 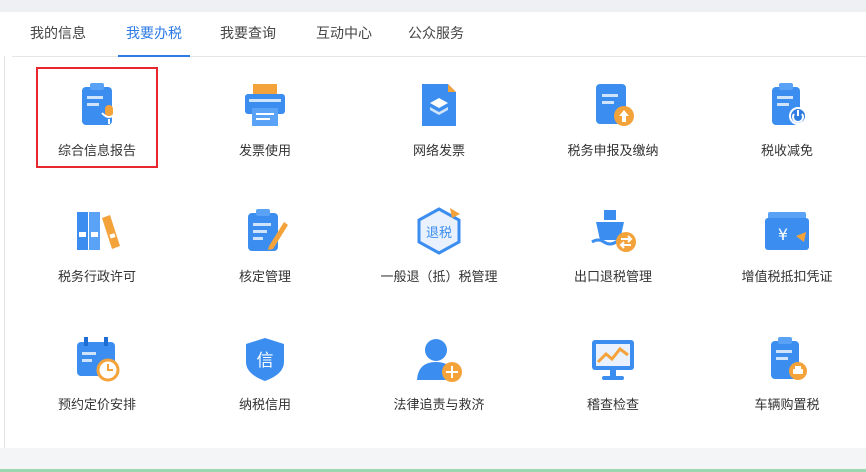 What do you see at coordinates (438, 151) in the screenshot?
I see `service-label: 网络发票` at bounding box center [438, 151].